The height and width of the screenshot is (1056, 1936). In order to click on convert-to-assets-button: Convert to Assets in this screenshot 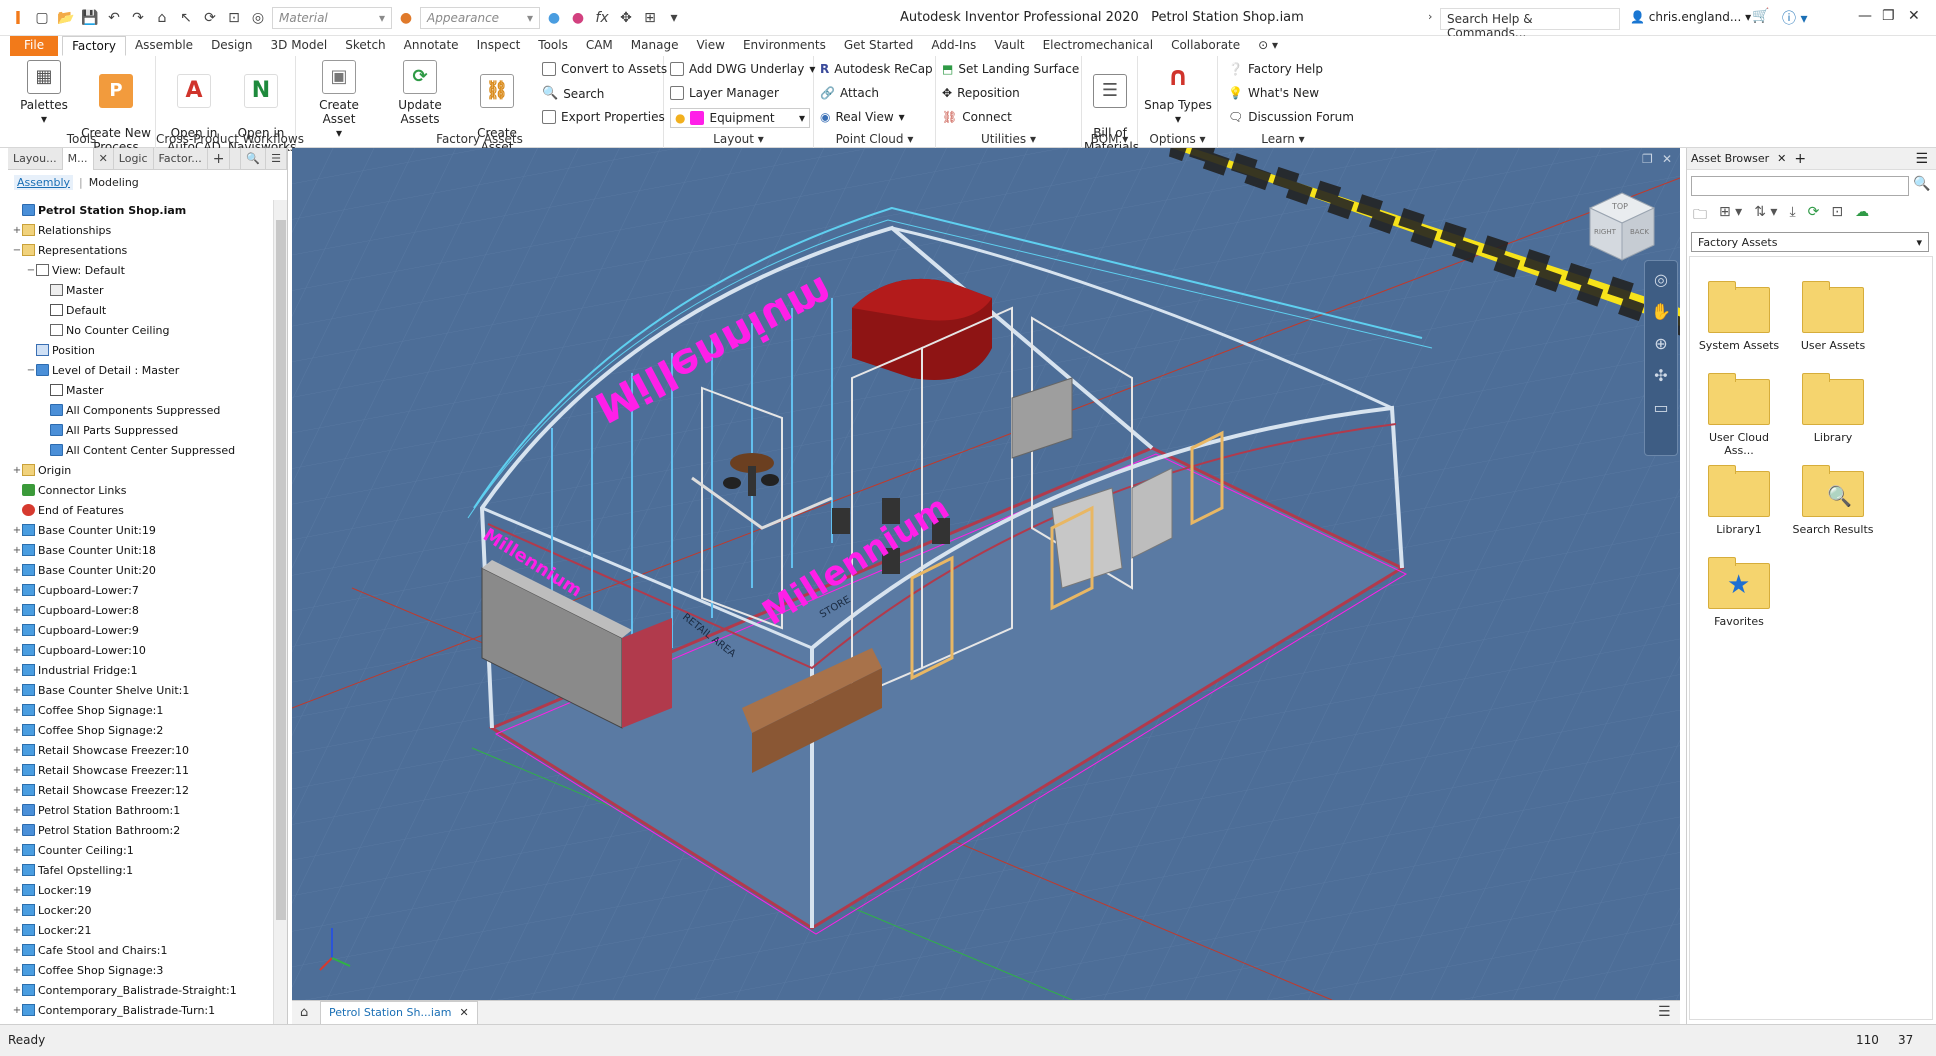, I will do `click(604, 69)`.